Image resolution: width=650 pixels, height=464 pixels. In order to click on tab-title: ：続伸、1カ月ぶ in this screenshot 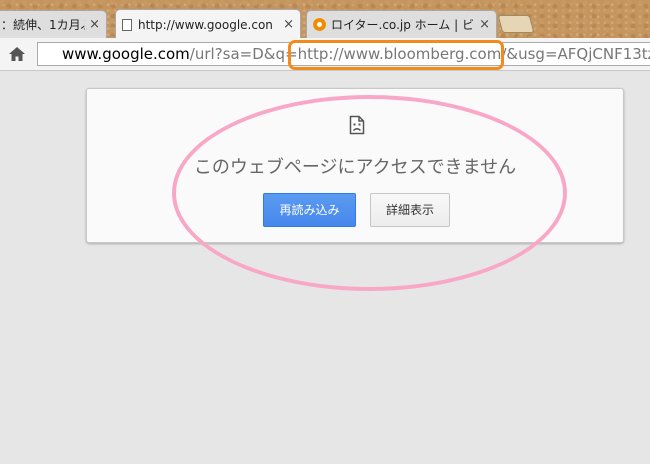, I will do `click(43, 25)`.